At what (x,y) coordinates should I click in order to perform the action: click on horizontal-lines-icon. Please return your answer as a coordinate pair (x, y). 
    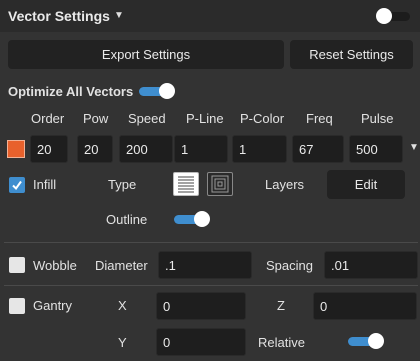
    Looking at the image, I should click on (186, 184).